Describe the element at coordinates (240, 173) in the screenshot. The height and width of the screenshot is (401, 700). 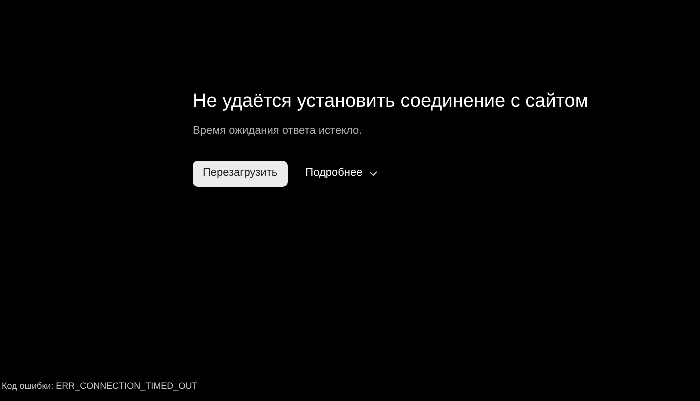
I see `reload-button: Перезагрузить` at that location.